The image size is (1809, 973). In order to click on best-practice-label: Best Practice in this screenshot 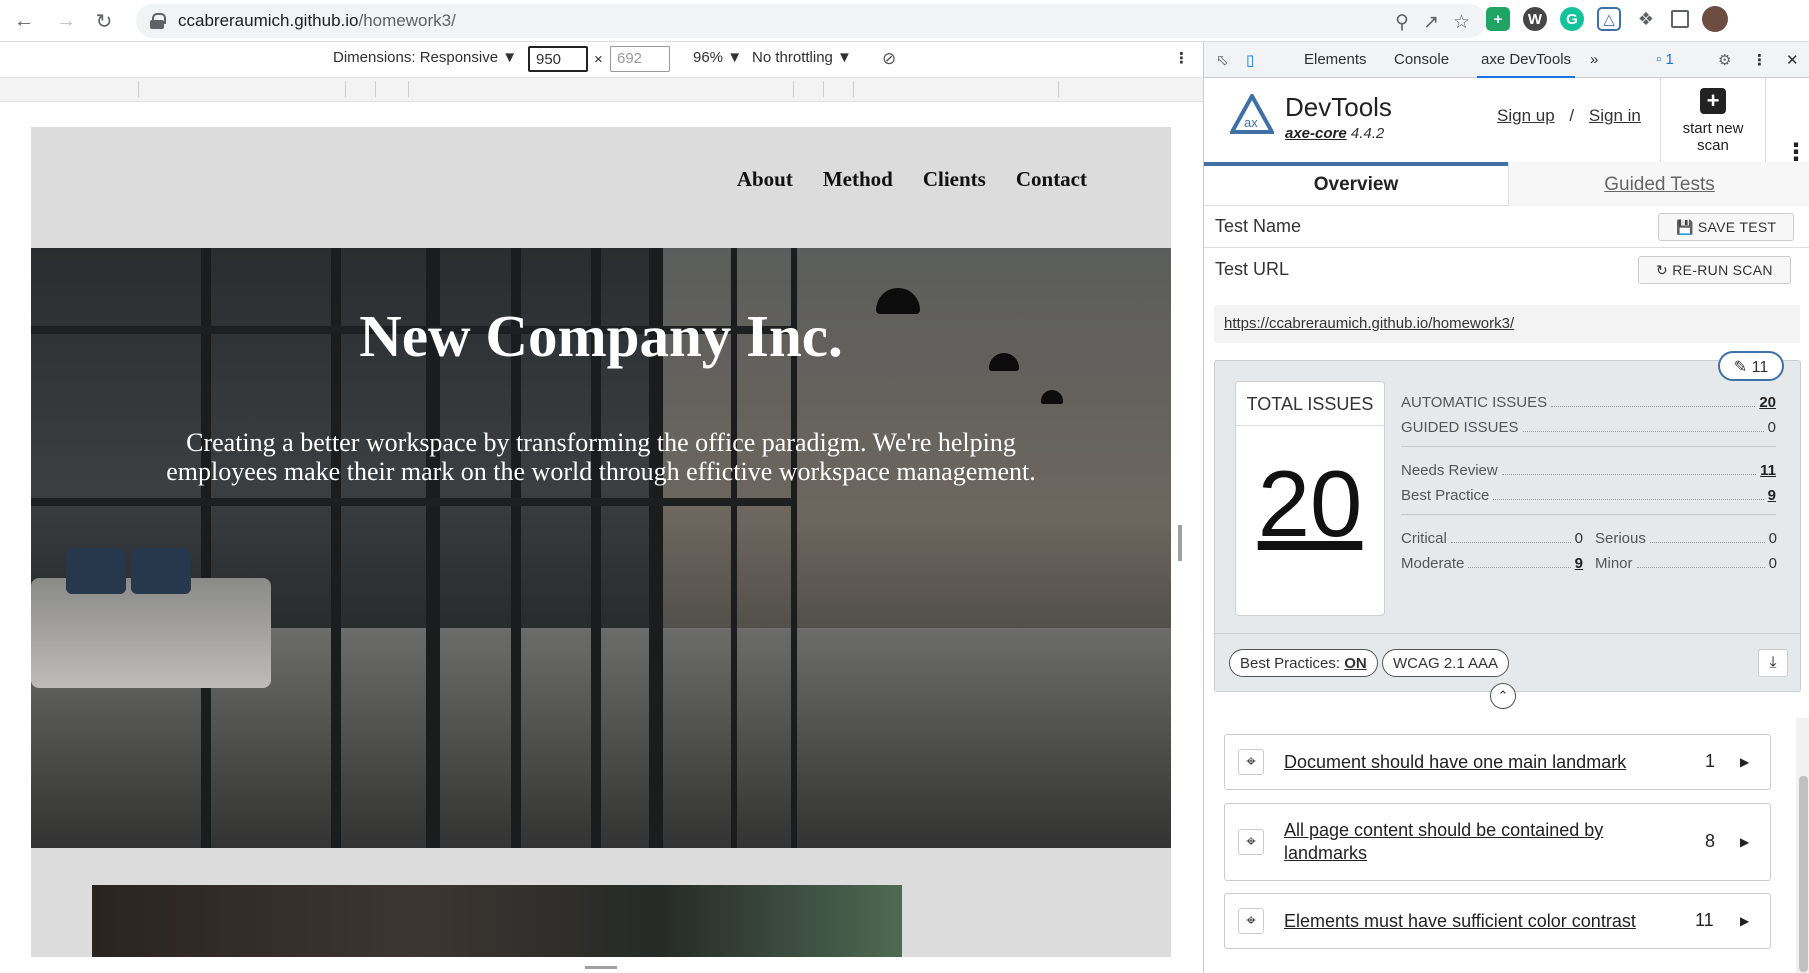, I will do `click(1445, 495)`.